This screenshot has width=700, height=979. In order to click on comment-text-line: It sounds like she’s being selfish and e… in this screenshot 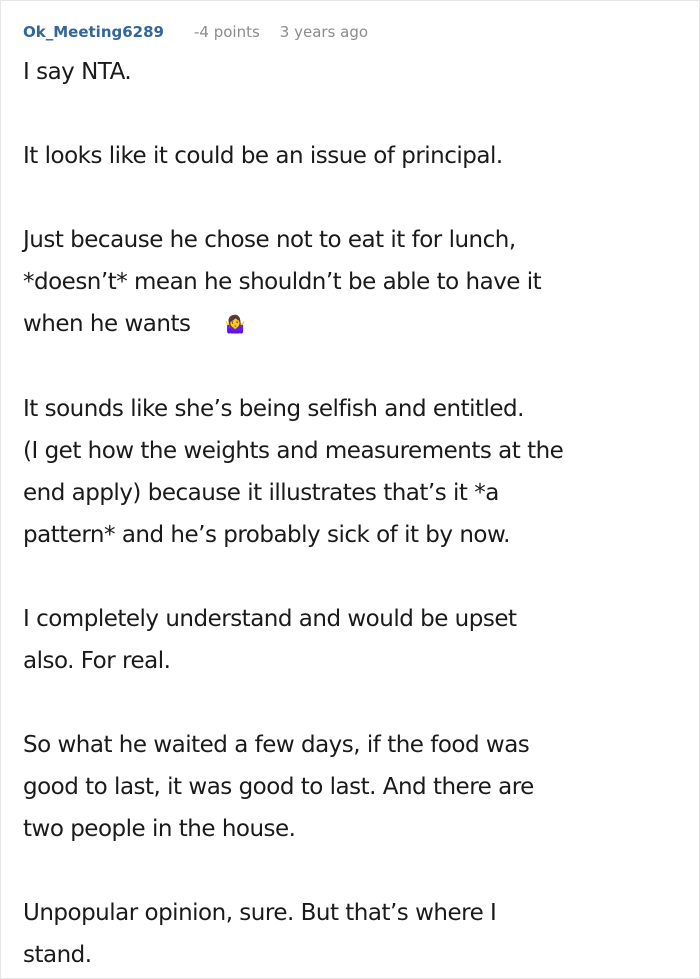, I will do `click(273, 409)`.